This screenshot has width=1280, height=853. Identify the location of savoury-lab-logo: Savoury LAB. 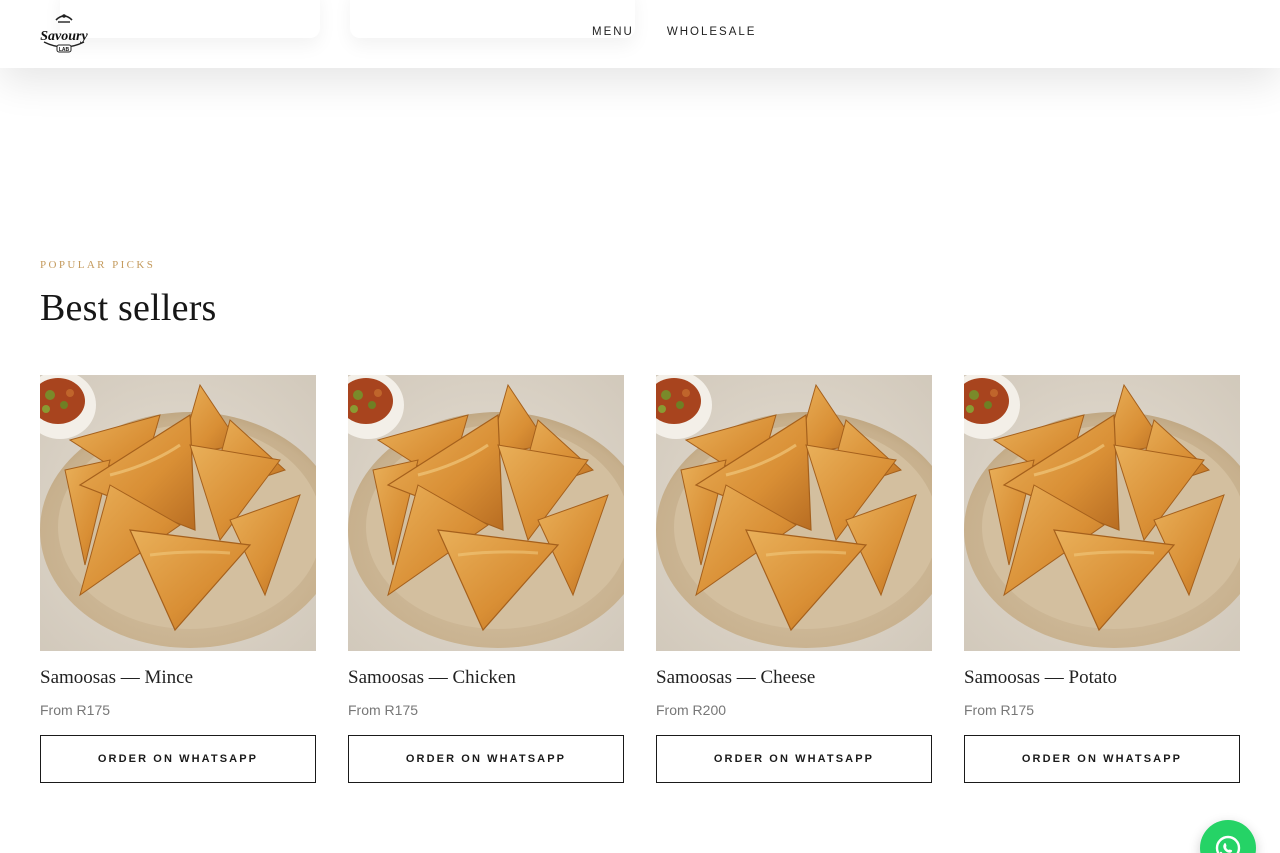
(64, 34).